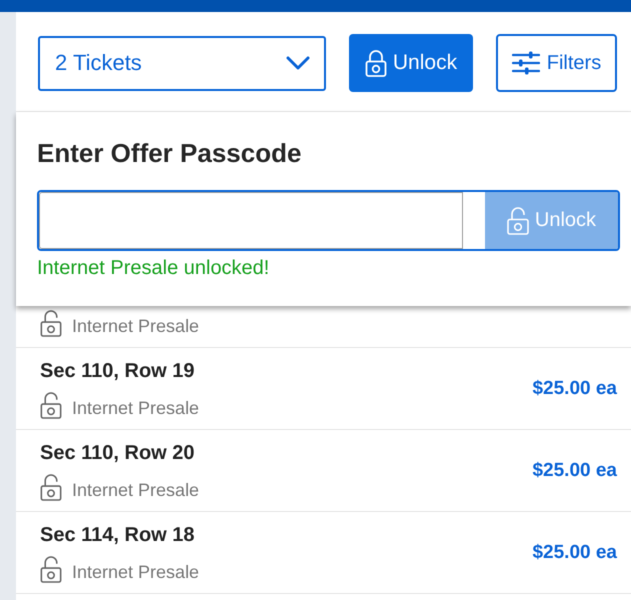 Image resolution: width=631 pixels, height=600 pixels. What do you see at coordinates (118, 452) in the screenshot?
I see `seat-location: Sec 110, Row 20` at bounding box center [118, 452].